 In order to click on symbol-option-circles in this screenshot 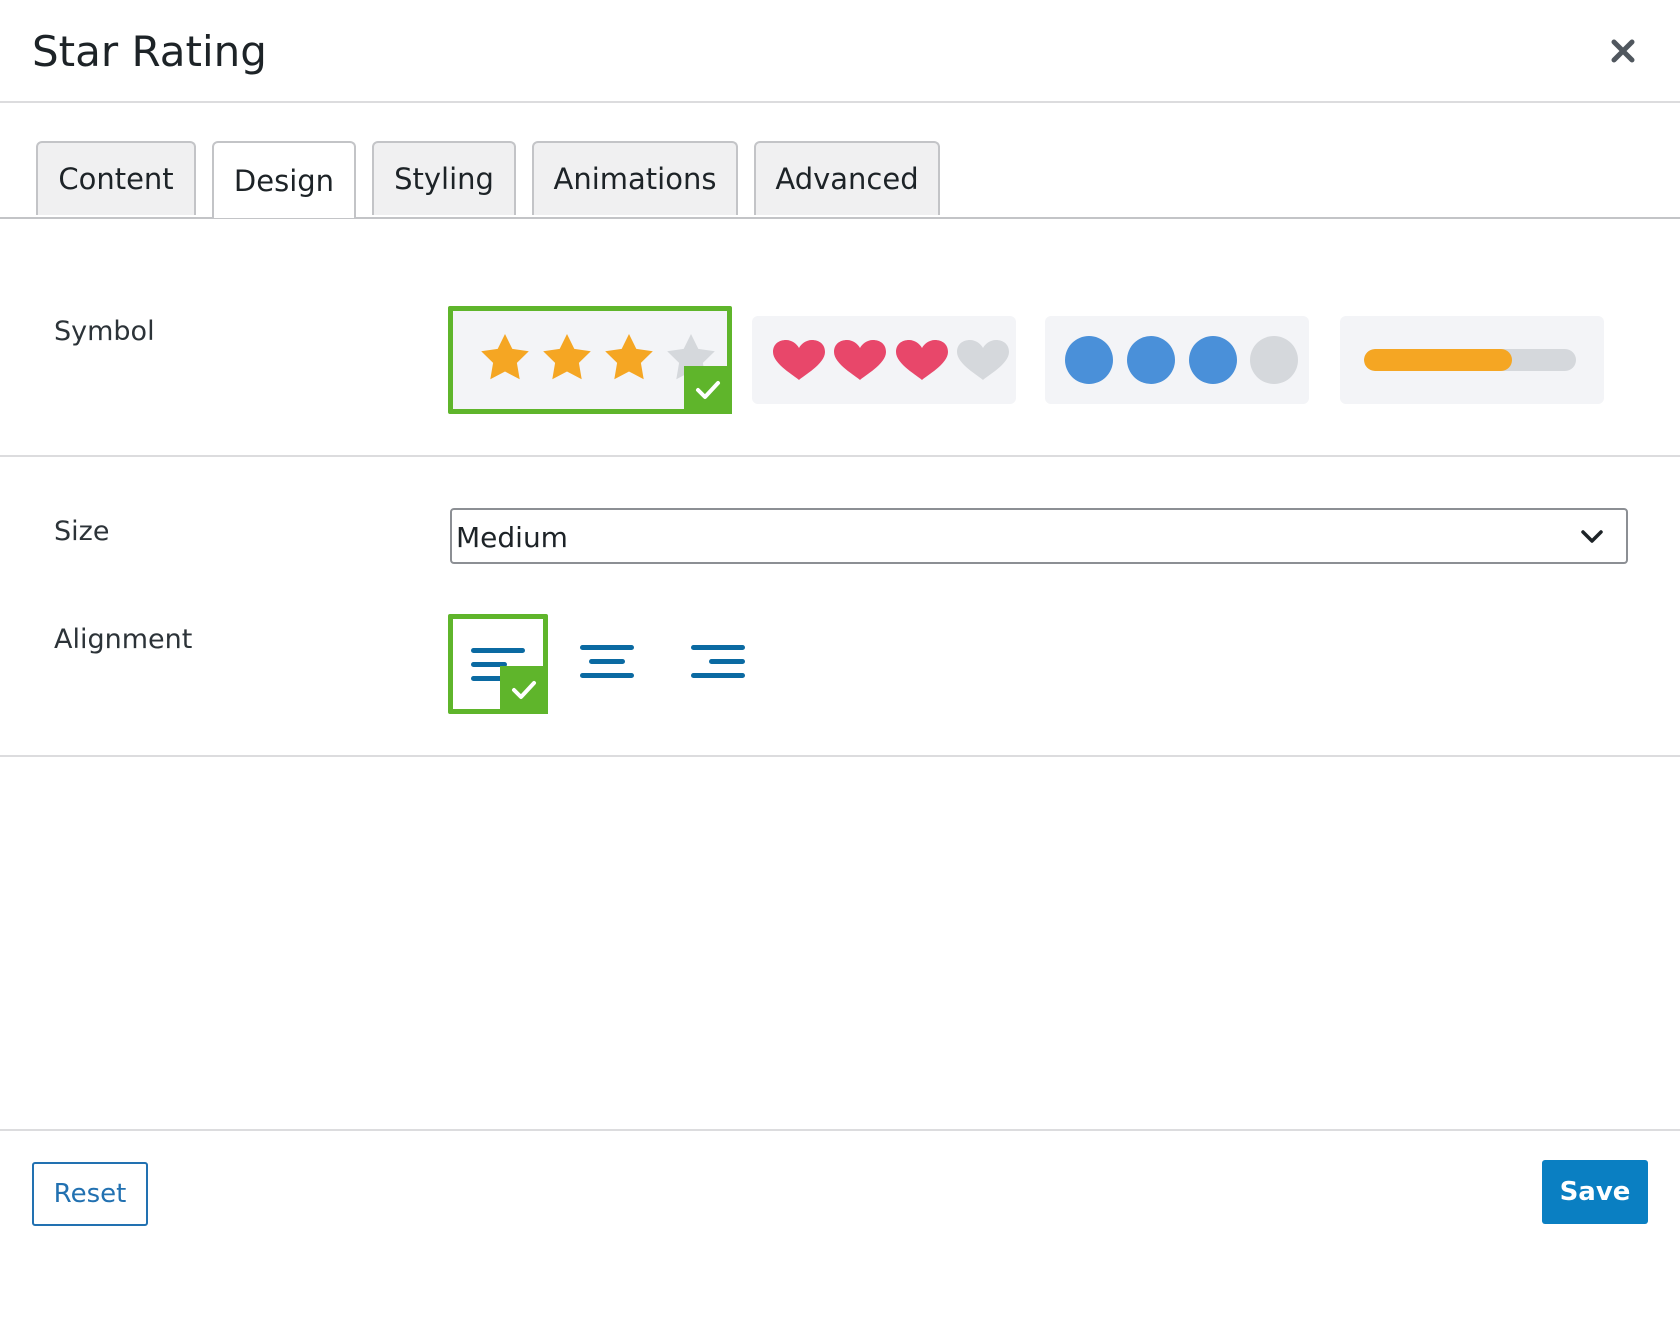, I will do `click(1177, 360)`.